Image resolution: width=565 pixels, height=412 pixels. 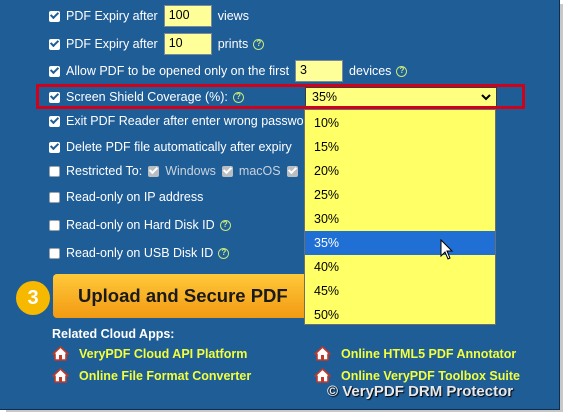 What do you see at coordinates (33, 298) in the screenshot?
I see `step-number-badge: 3` at bounding box center [33, 298].